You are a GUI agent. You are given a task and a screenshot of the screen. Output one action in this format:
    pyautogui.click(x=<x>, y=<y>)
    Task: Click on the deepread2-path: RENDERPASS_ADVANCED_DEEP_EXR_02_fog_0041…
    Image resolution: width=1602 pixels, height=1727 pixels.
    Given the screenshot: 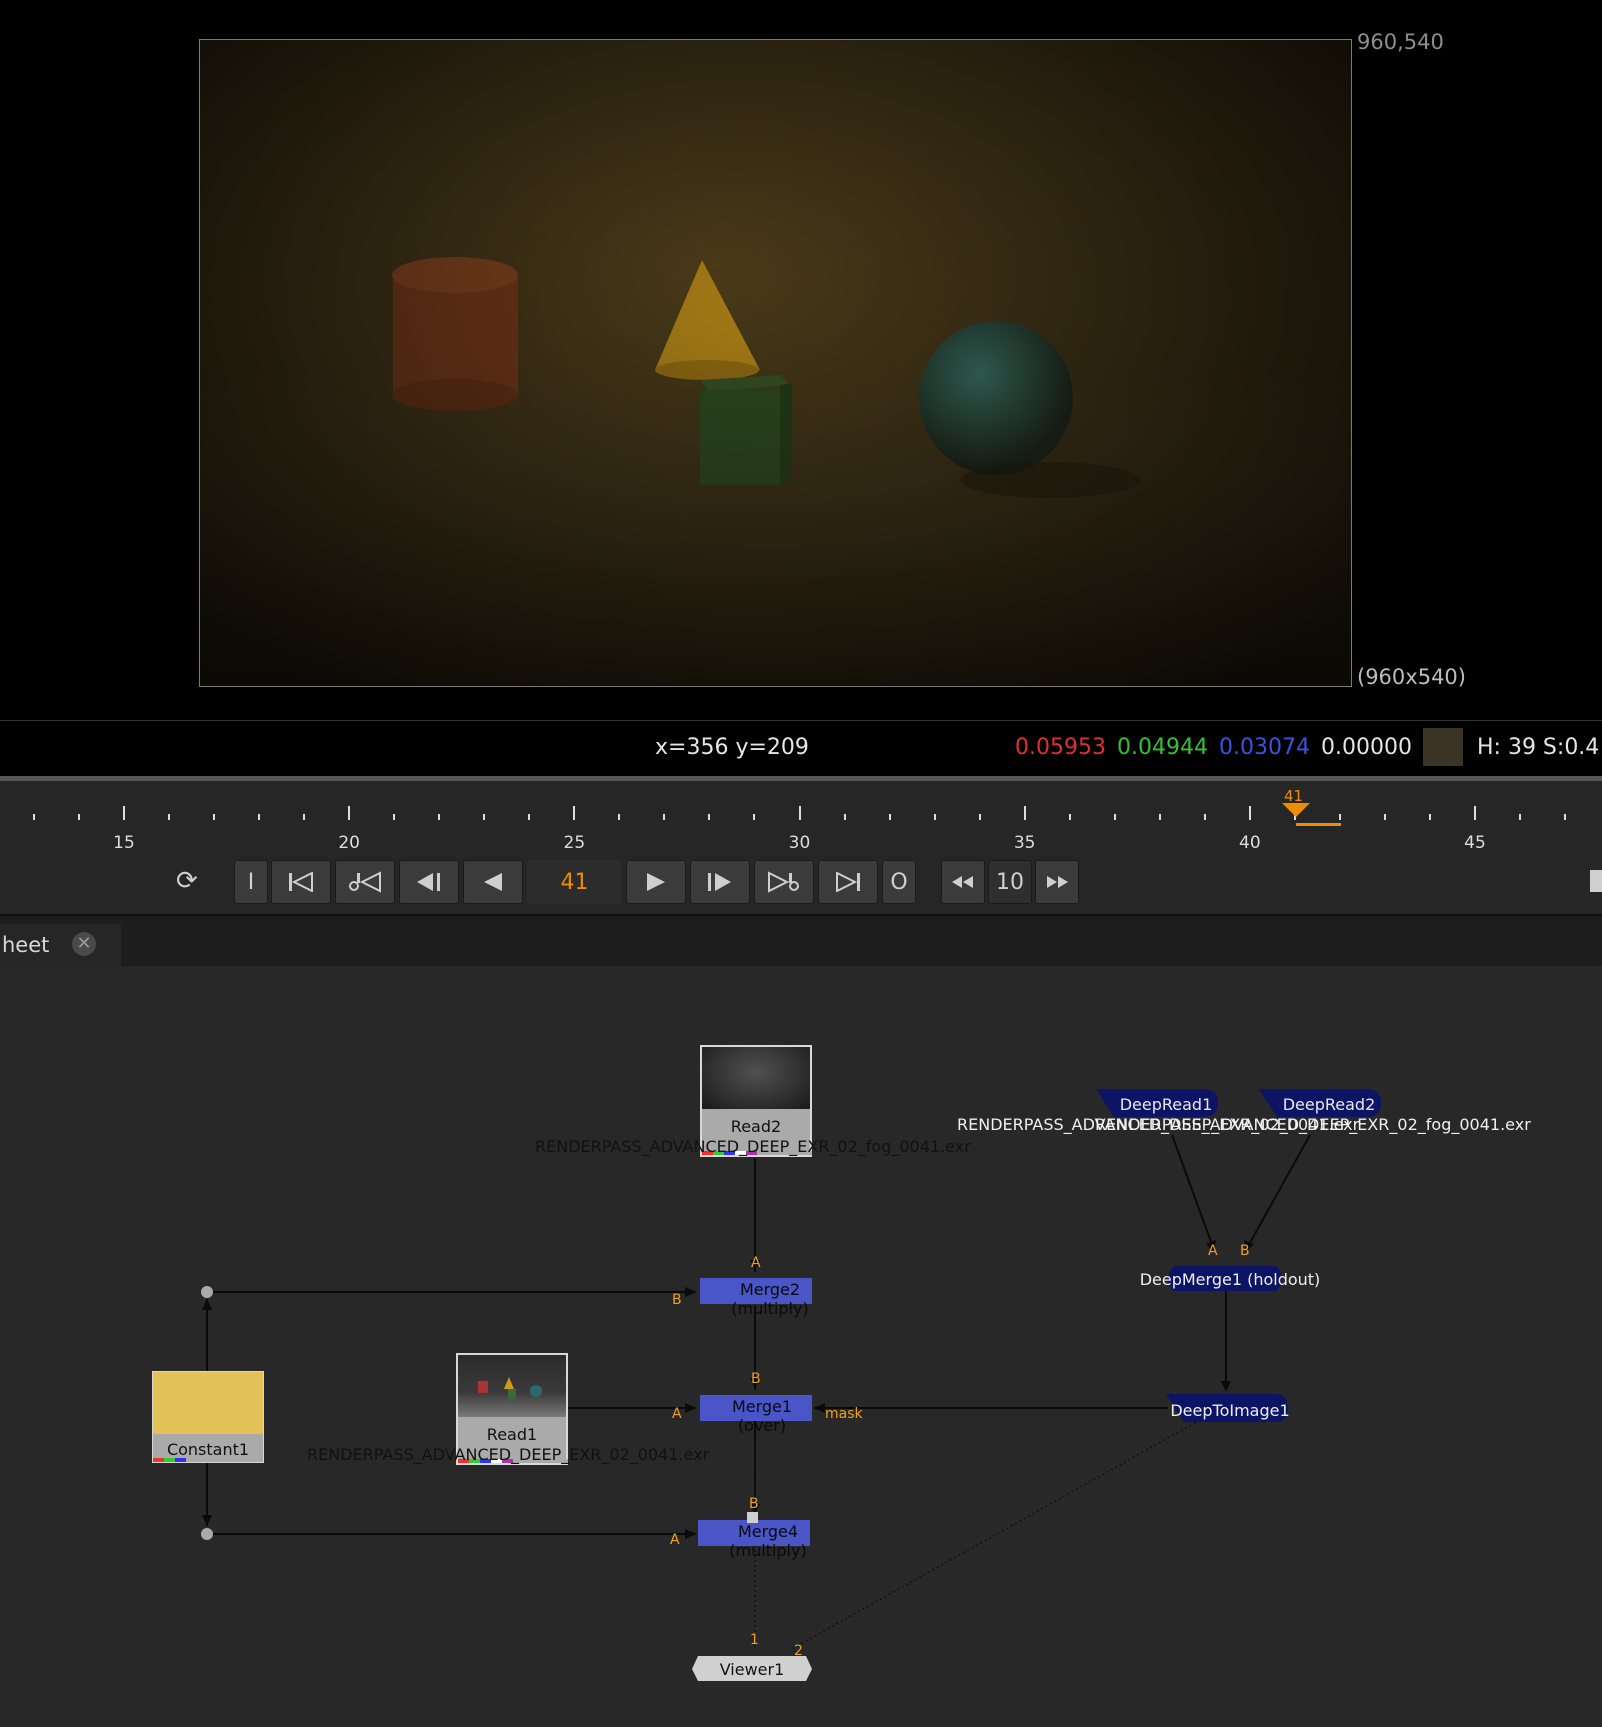 What is the action you would take?
    pyautogui.click(x=1313, y=1124)
    